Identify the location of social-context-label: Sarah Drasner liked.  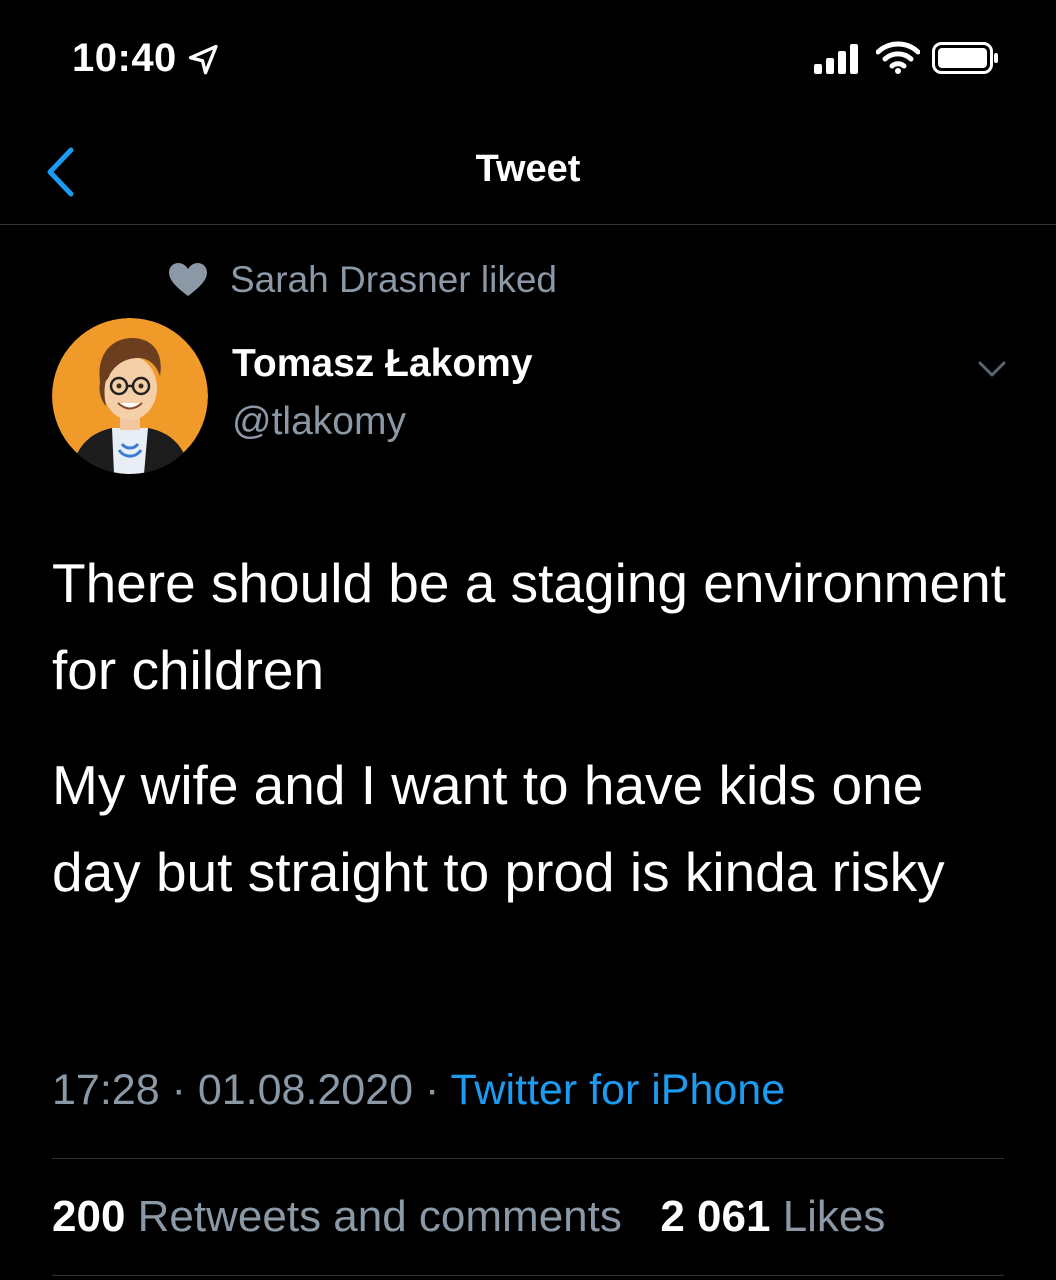
(393, 279).